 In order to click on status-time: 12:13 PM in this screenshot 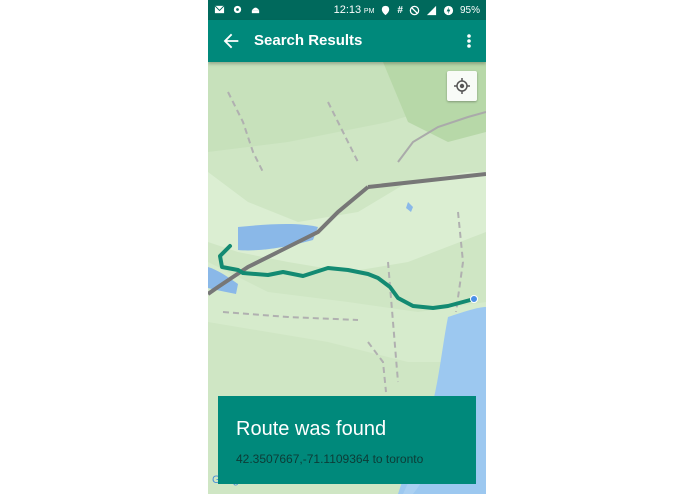, I will do `click(354, 10)`.